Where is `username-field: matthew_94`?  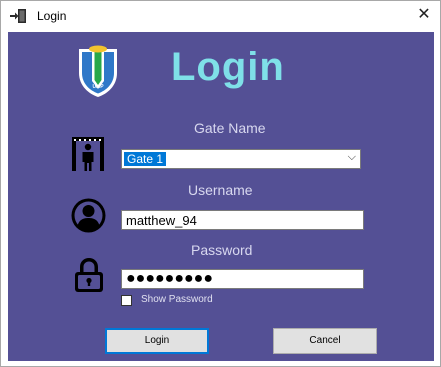
username-field: matthew_94 is located at coordinates (242, 220).